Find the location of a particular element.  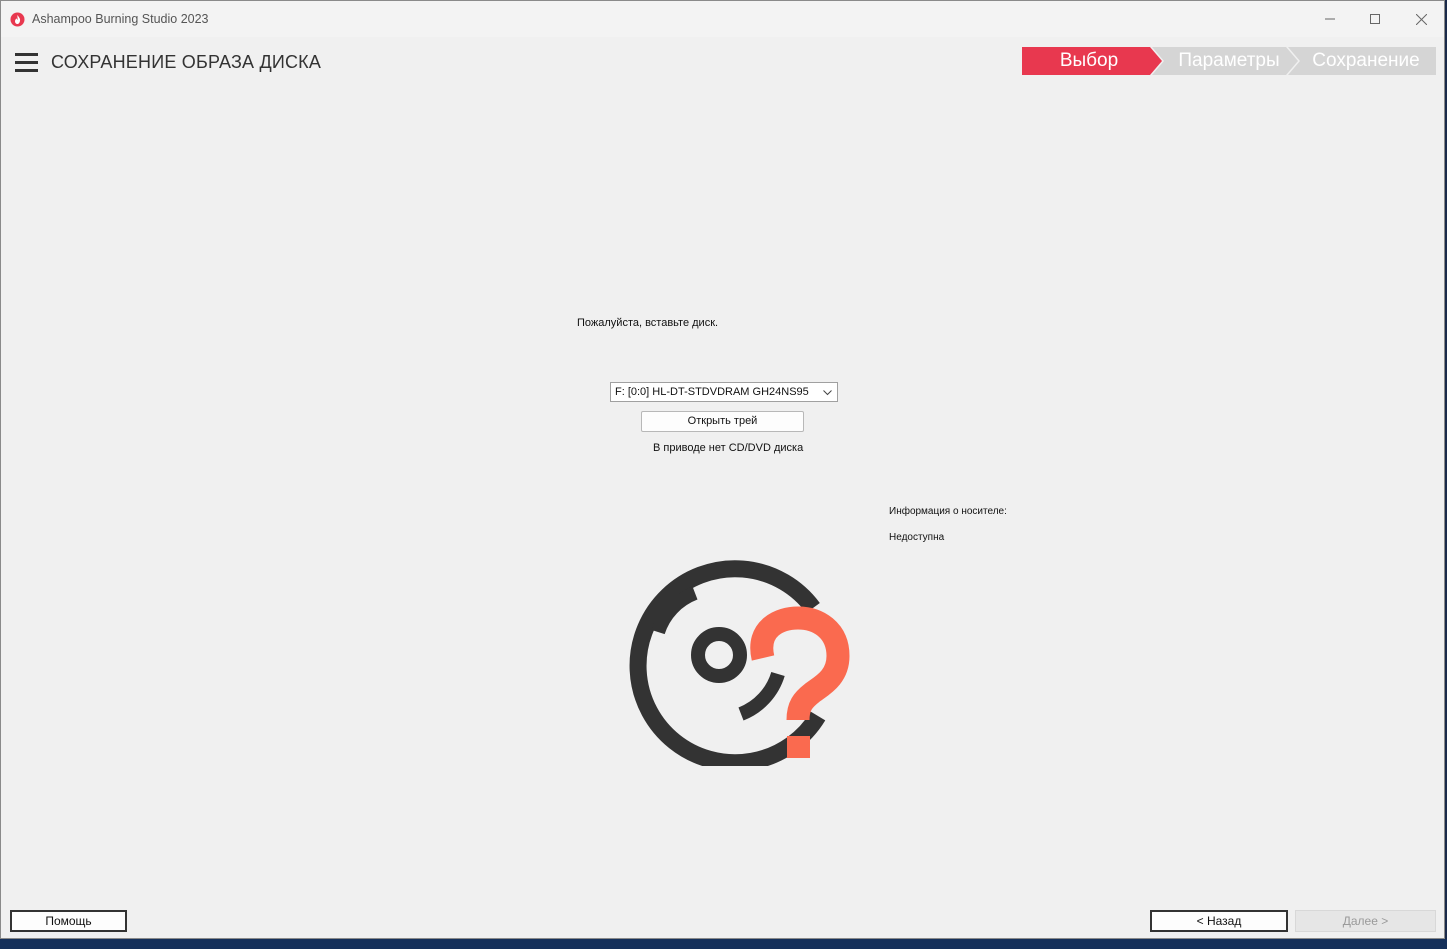

title-bar: Ashampoo Burning Studio 2023 is located at coordinates (722, 19).